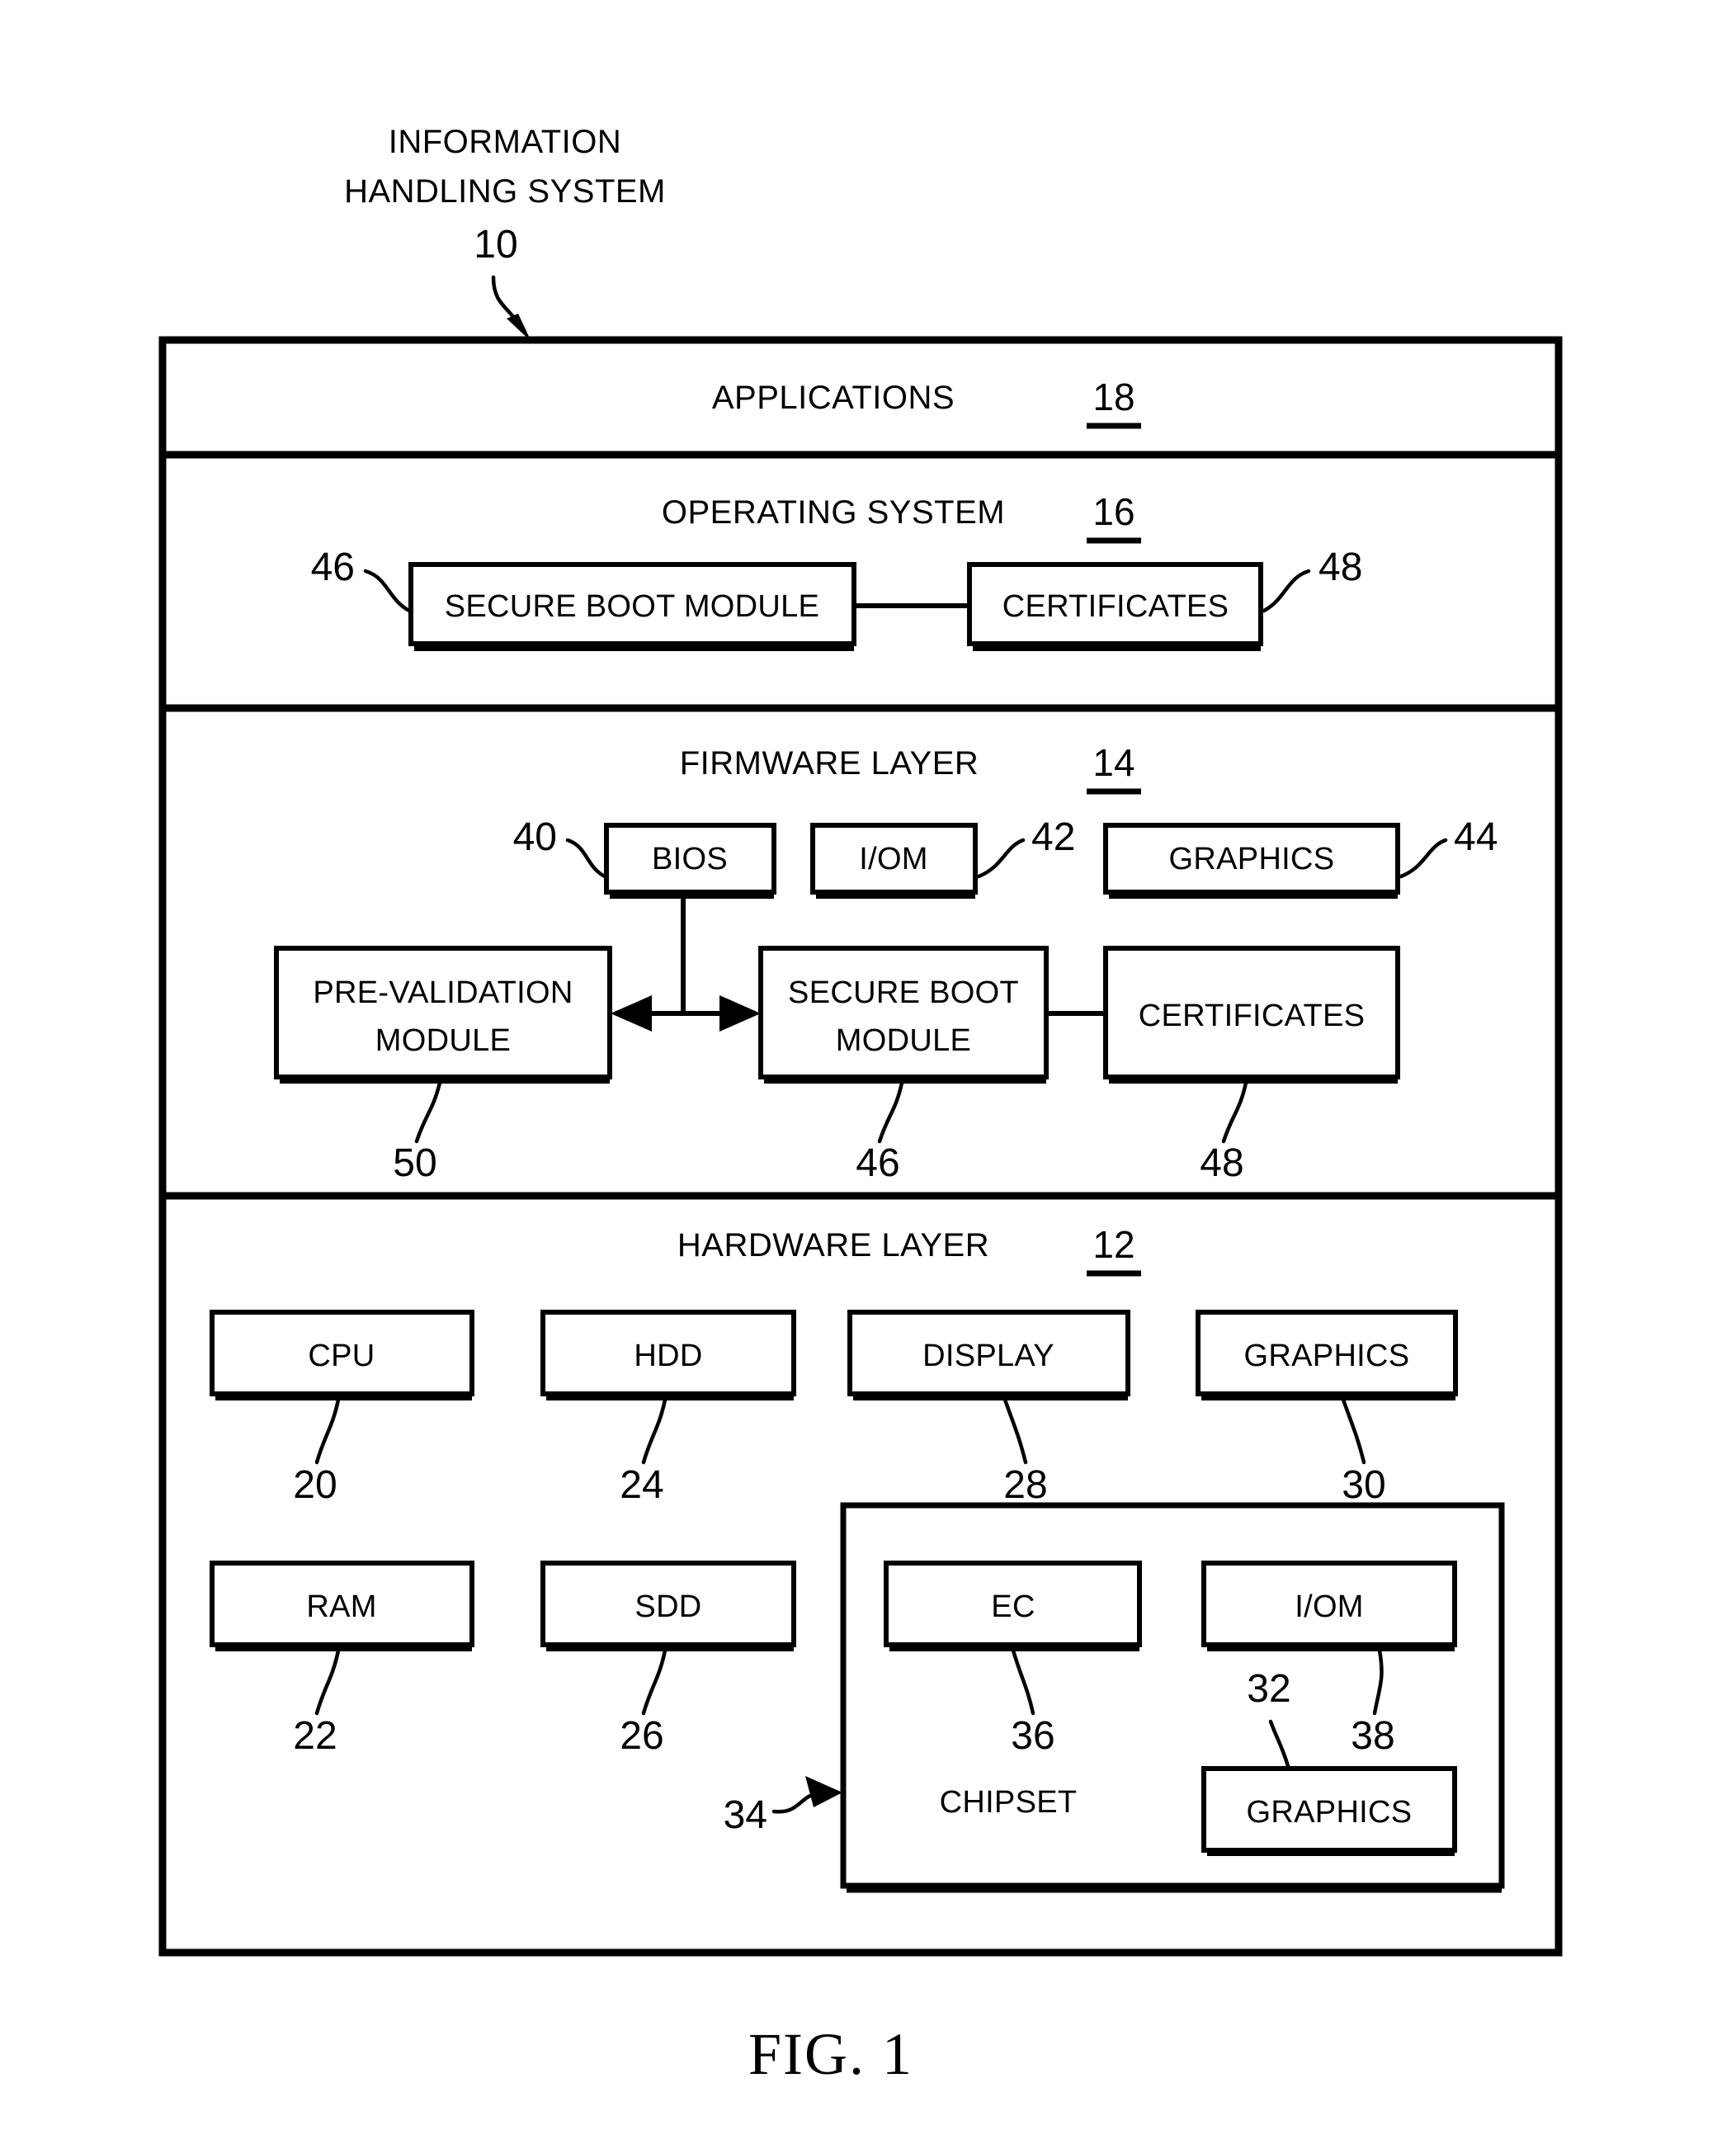 Image resolution: width=1736 pixels, height=2149 pixels. What do you see at coordinates (327, 1682) in the screenshot?
I see `hardware-ram-leader` at bounding box center [327, 1682].